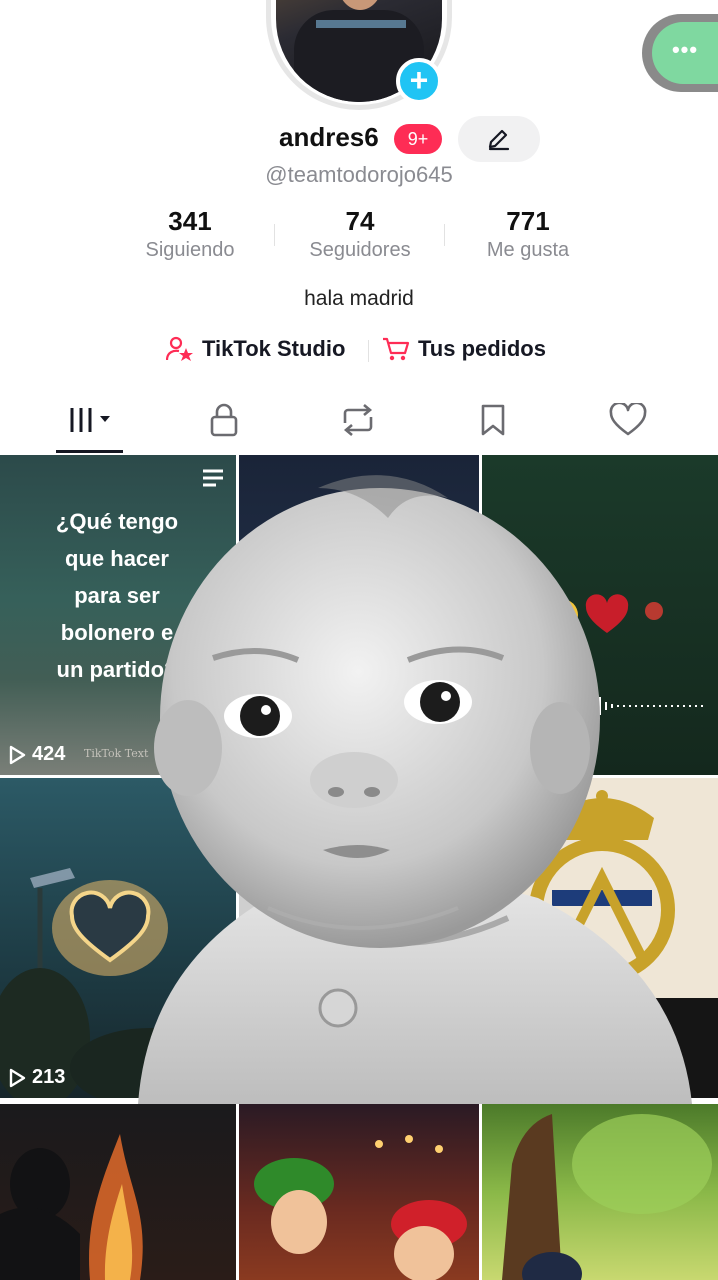  What do you see at coordinates (528, 221) in the screenshot?
I see `stat-likes-value: 771` at bounding box center [528, 221].